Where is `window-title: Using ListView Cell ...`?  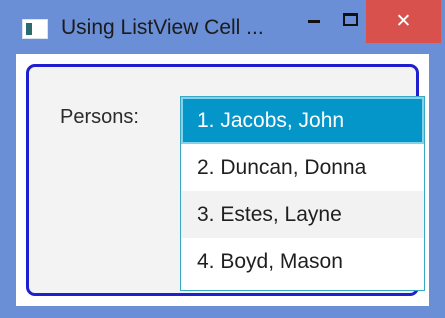
window-title: Using ListView Cell ... is located at coordinates (162, 27).